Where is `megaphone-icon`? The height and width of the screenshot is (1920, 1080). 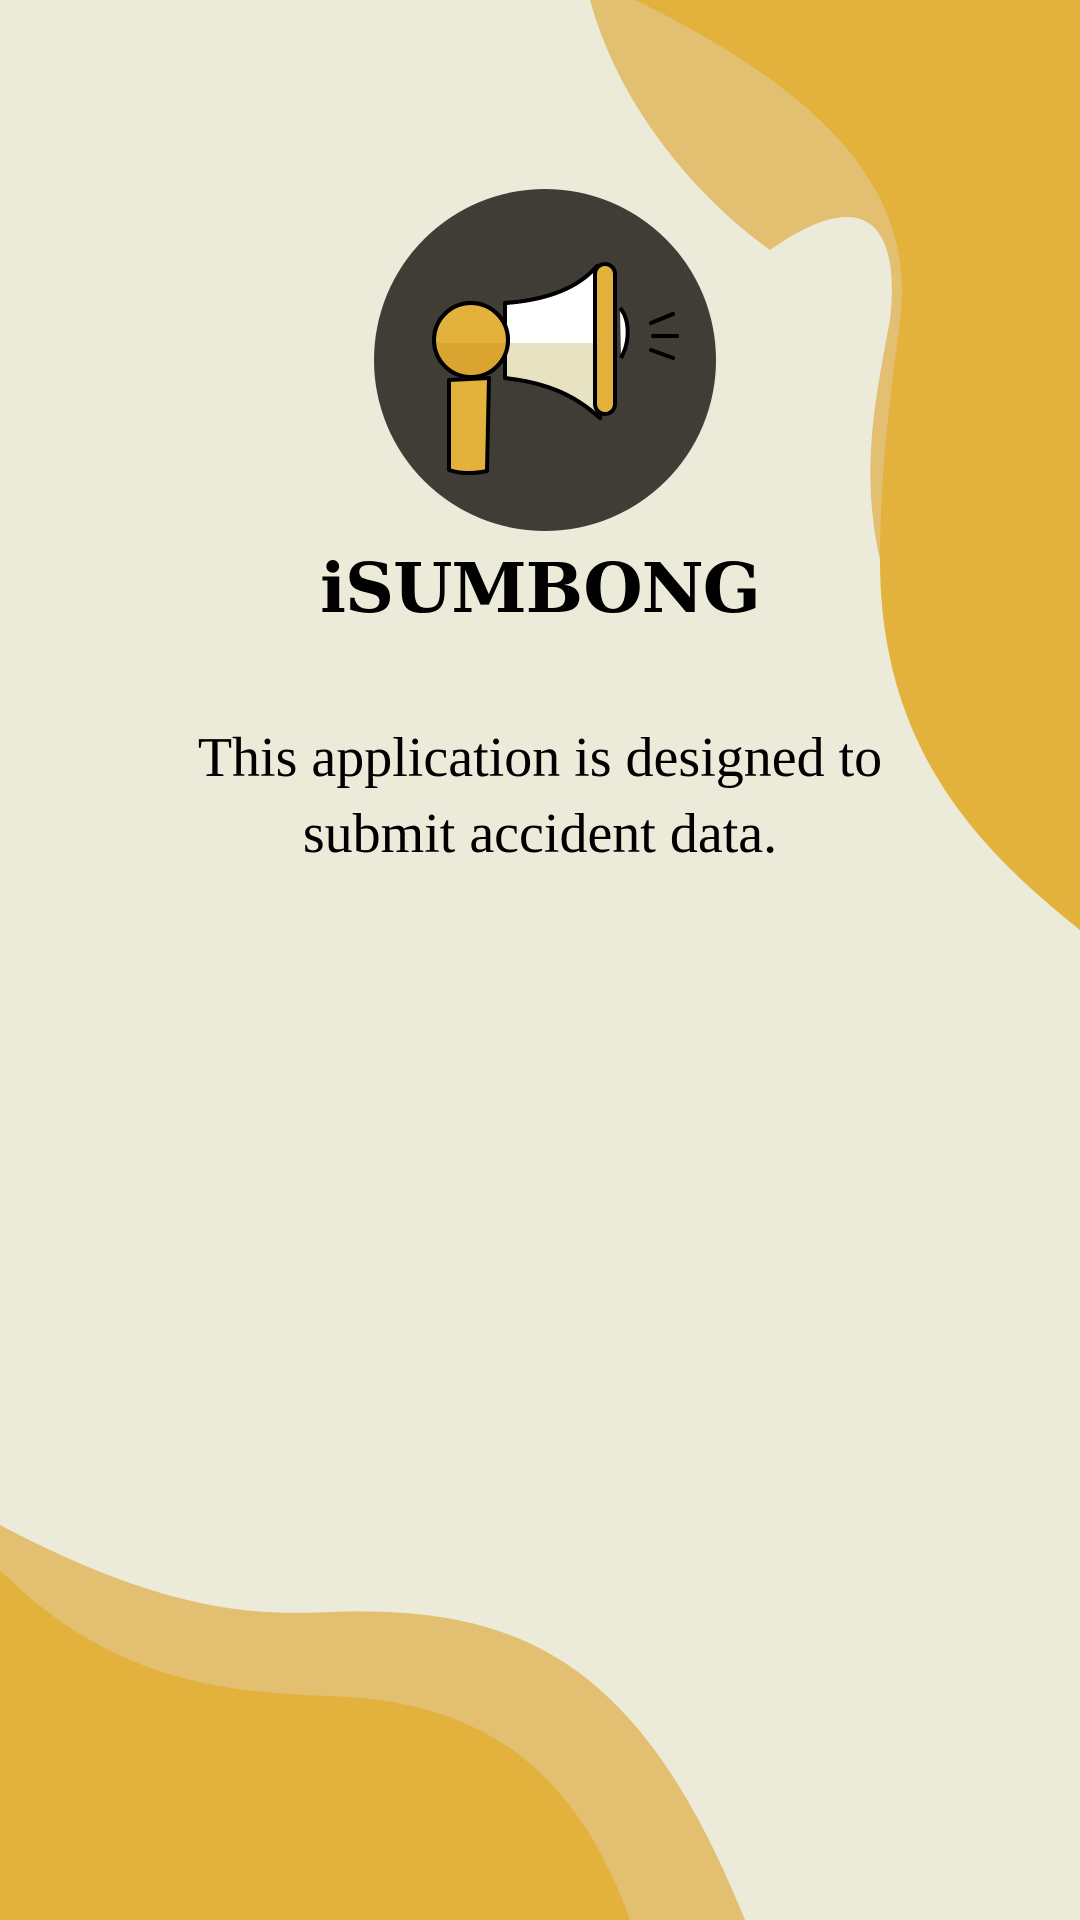 megaphone-icon is located at coordinates (545, 360).